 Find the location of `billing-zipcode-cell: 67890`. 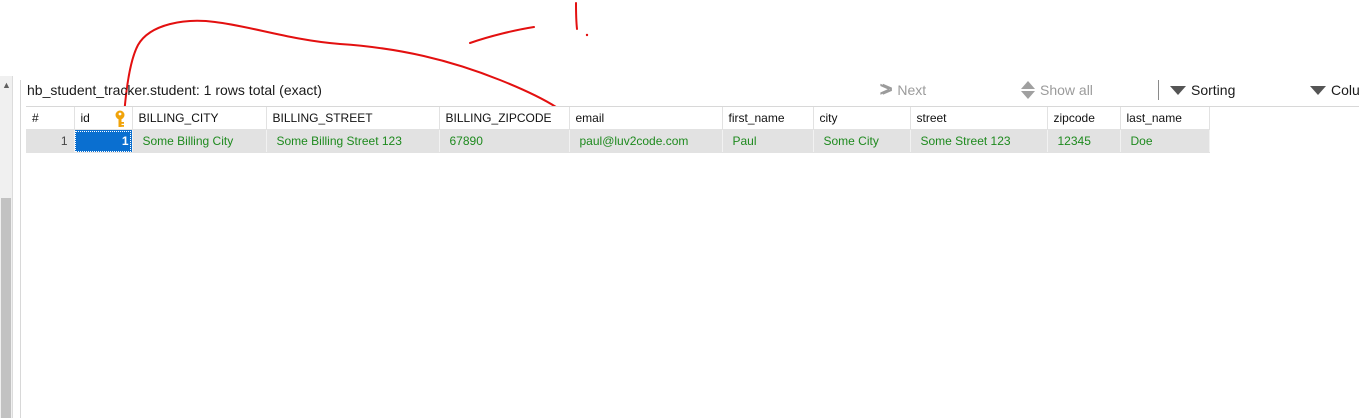

billing-zipcode-cell: 67890 is located at coordinates (504, 141).